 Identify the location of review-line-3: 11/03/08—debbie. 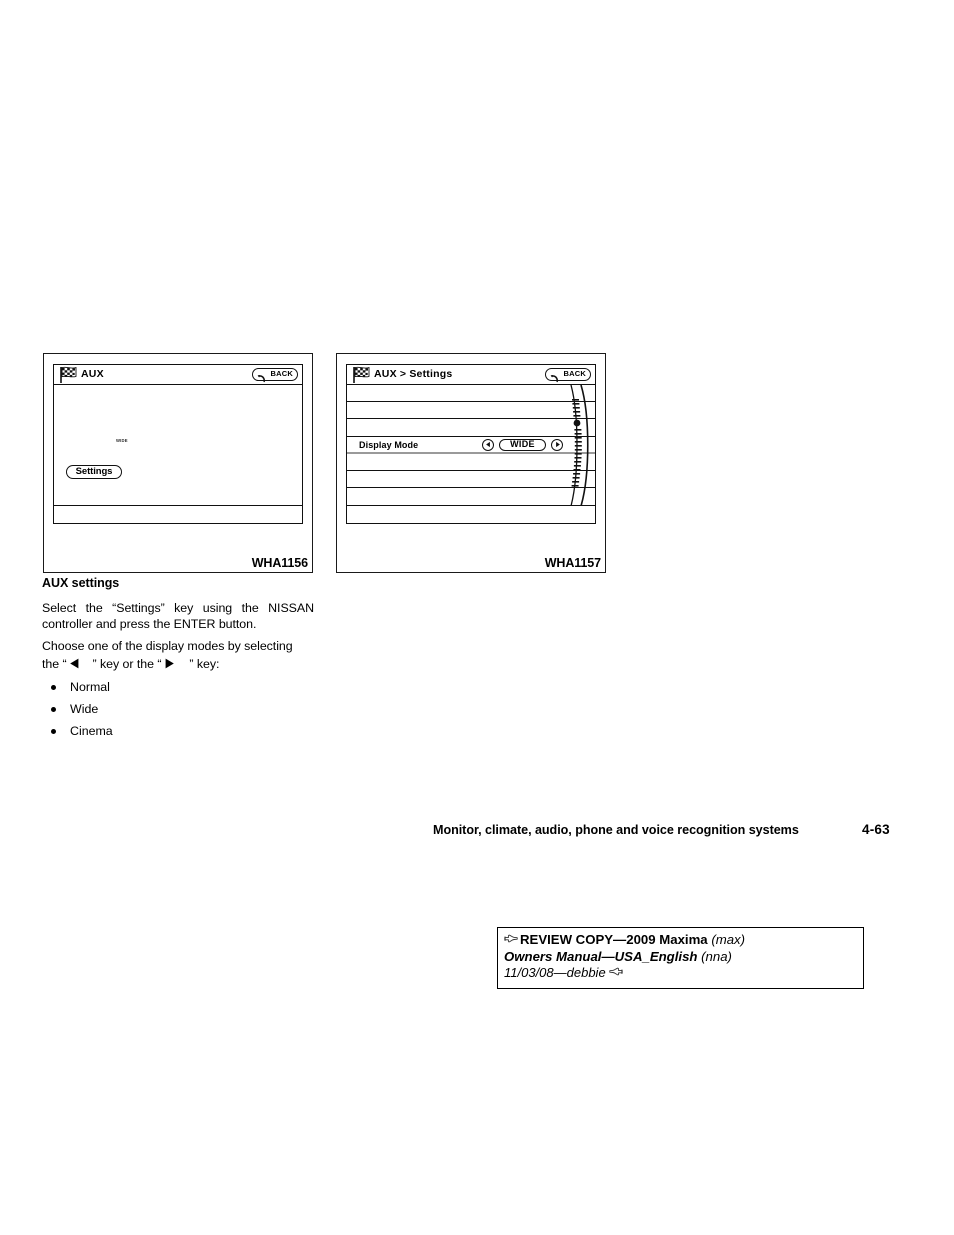
(680, 973).